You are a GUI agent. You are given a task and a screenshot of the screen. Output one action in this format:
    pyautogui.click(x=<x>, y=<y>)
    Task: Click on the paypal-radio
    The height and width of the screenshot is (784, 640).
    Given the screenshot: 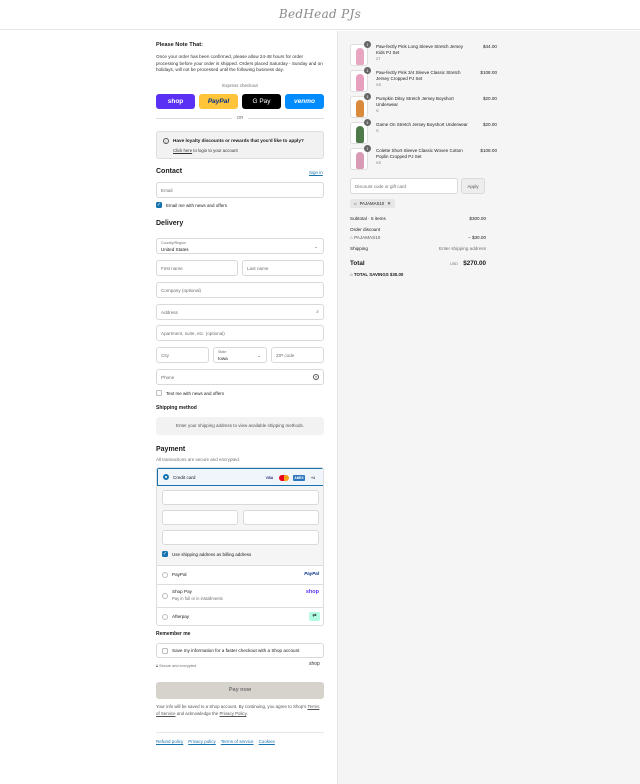 What is the action you would take?
    pyautogui.click(x=165, y=575)
    